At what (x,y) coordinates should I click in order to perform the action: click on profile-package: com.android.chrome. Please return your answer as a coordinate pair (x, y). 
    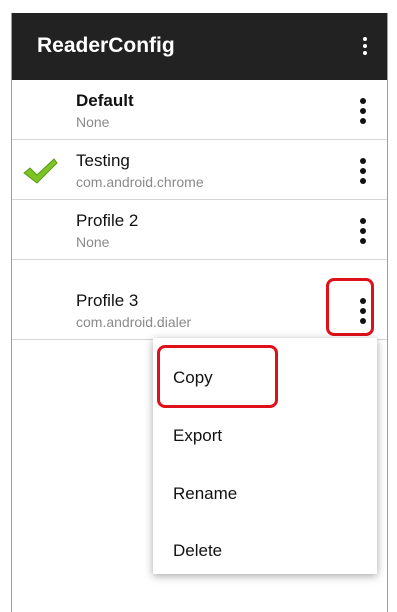
    Looking at the image, I should click on (140, 182).